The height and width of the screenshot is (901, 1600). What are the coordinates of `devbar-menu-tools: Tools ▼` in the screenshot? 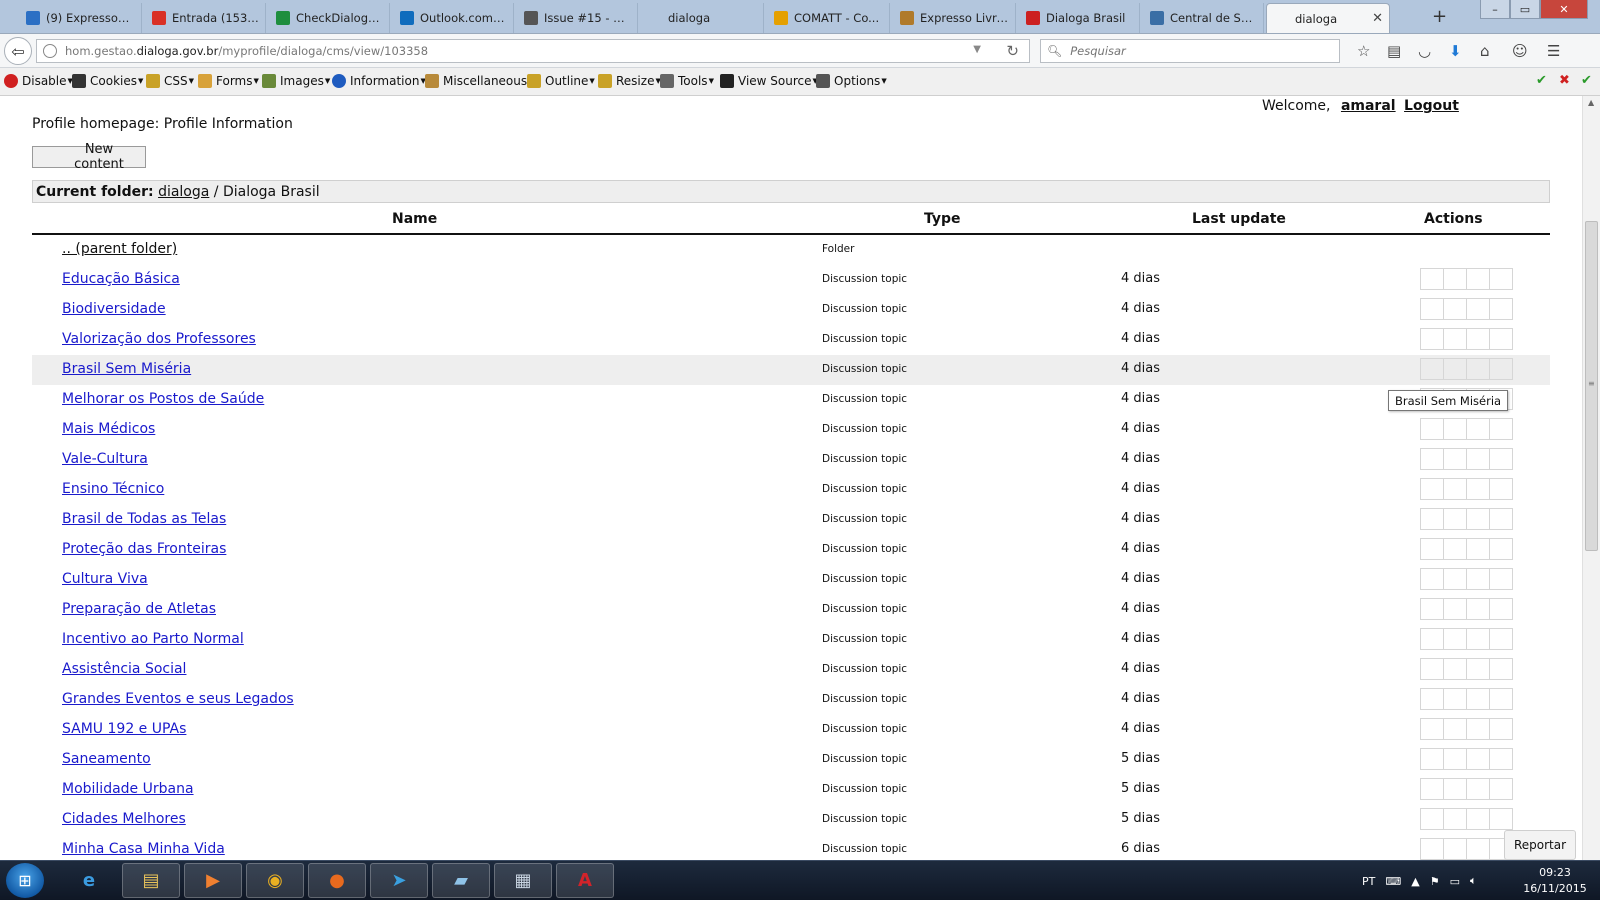 It's located at (687, 81).